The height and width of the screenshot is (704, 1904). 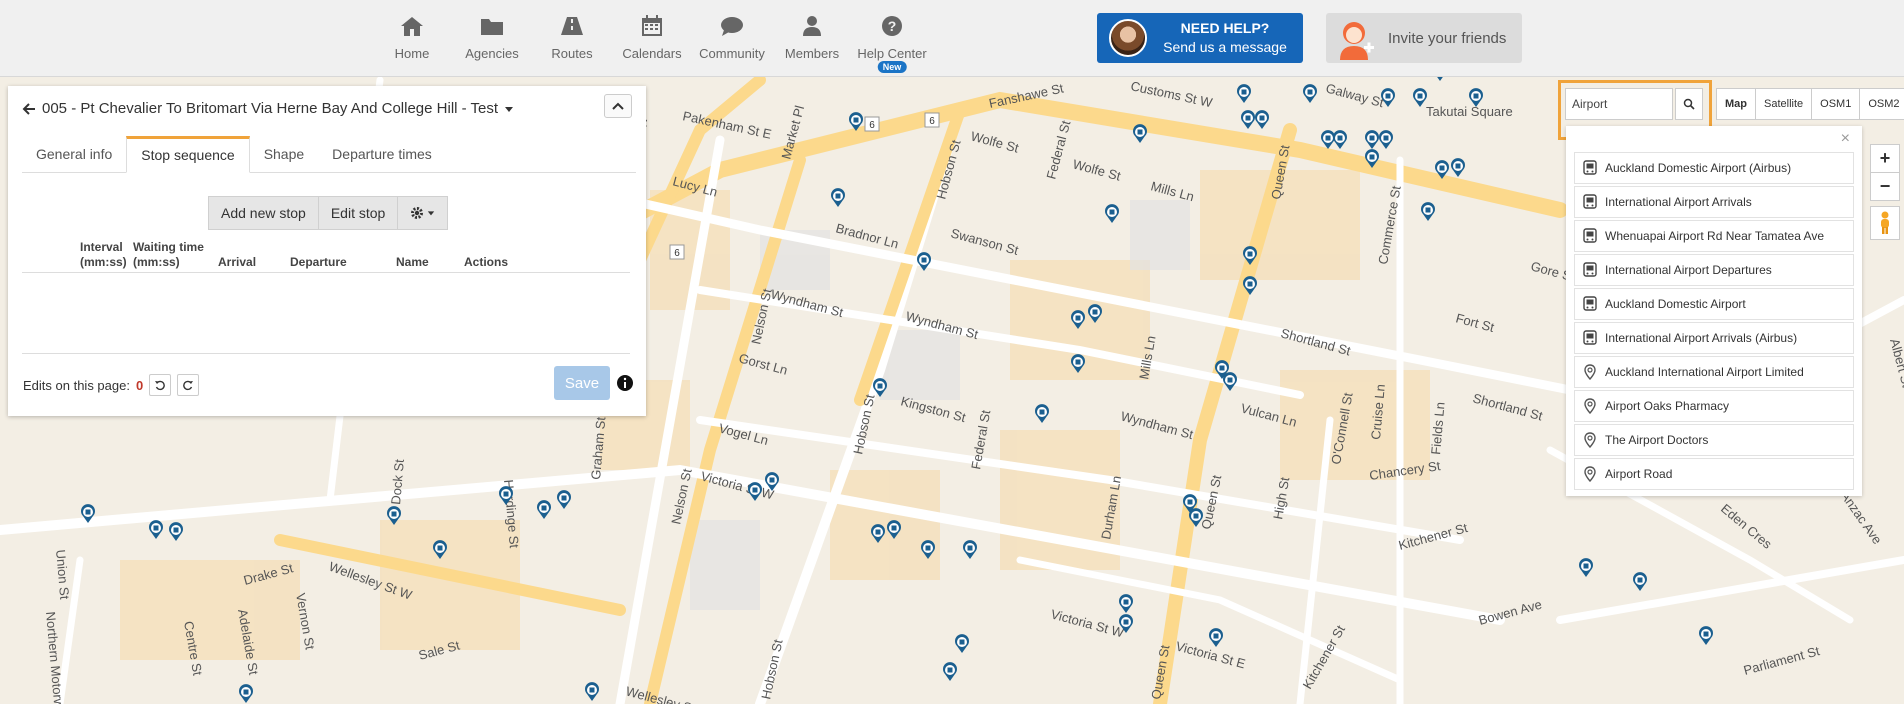 I want to click on nav-routes: Routes, so click(x=572, y=38).